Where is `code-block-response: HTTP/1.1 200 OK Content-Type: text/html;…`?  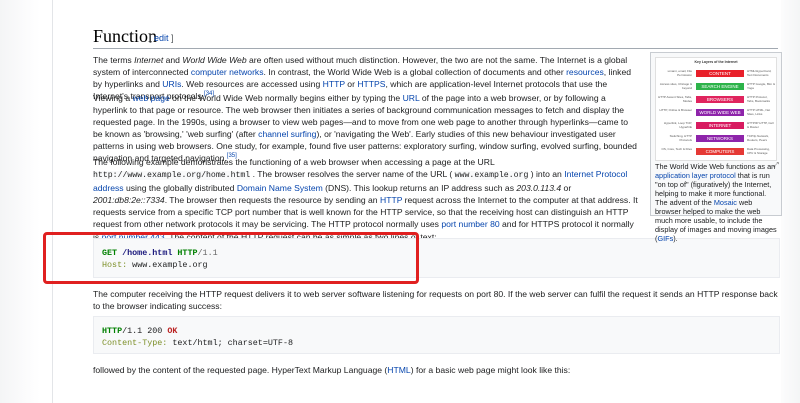 code-block-response: HTTP/1.1 200 OK Content-Type: text/html;… is located at coordinates (436, 335).